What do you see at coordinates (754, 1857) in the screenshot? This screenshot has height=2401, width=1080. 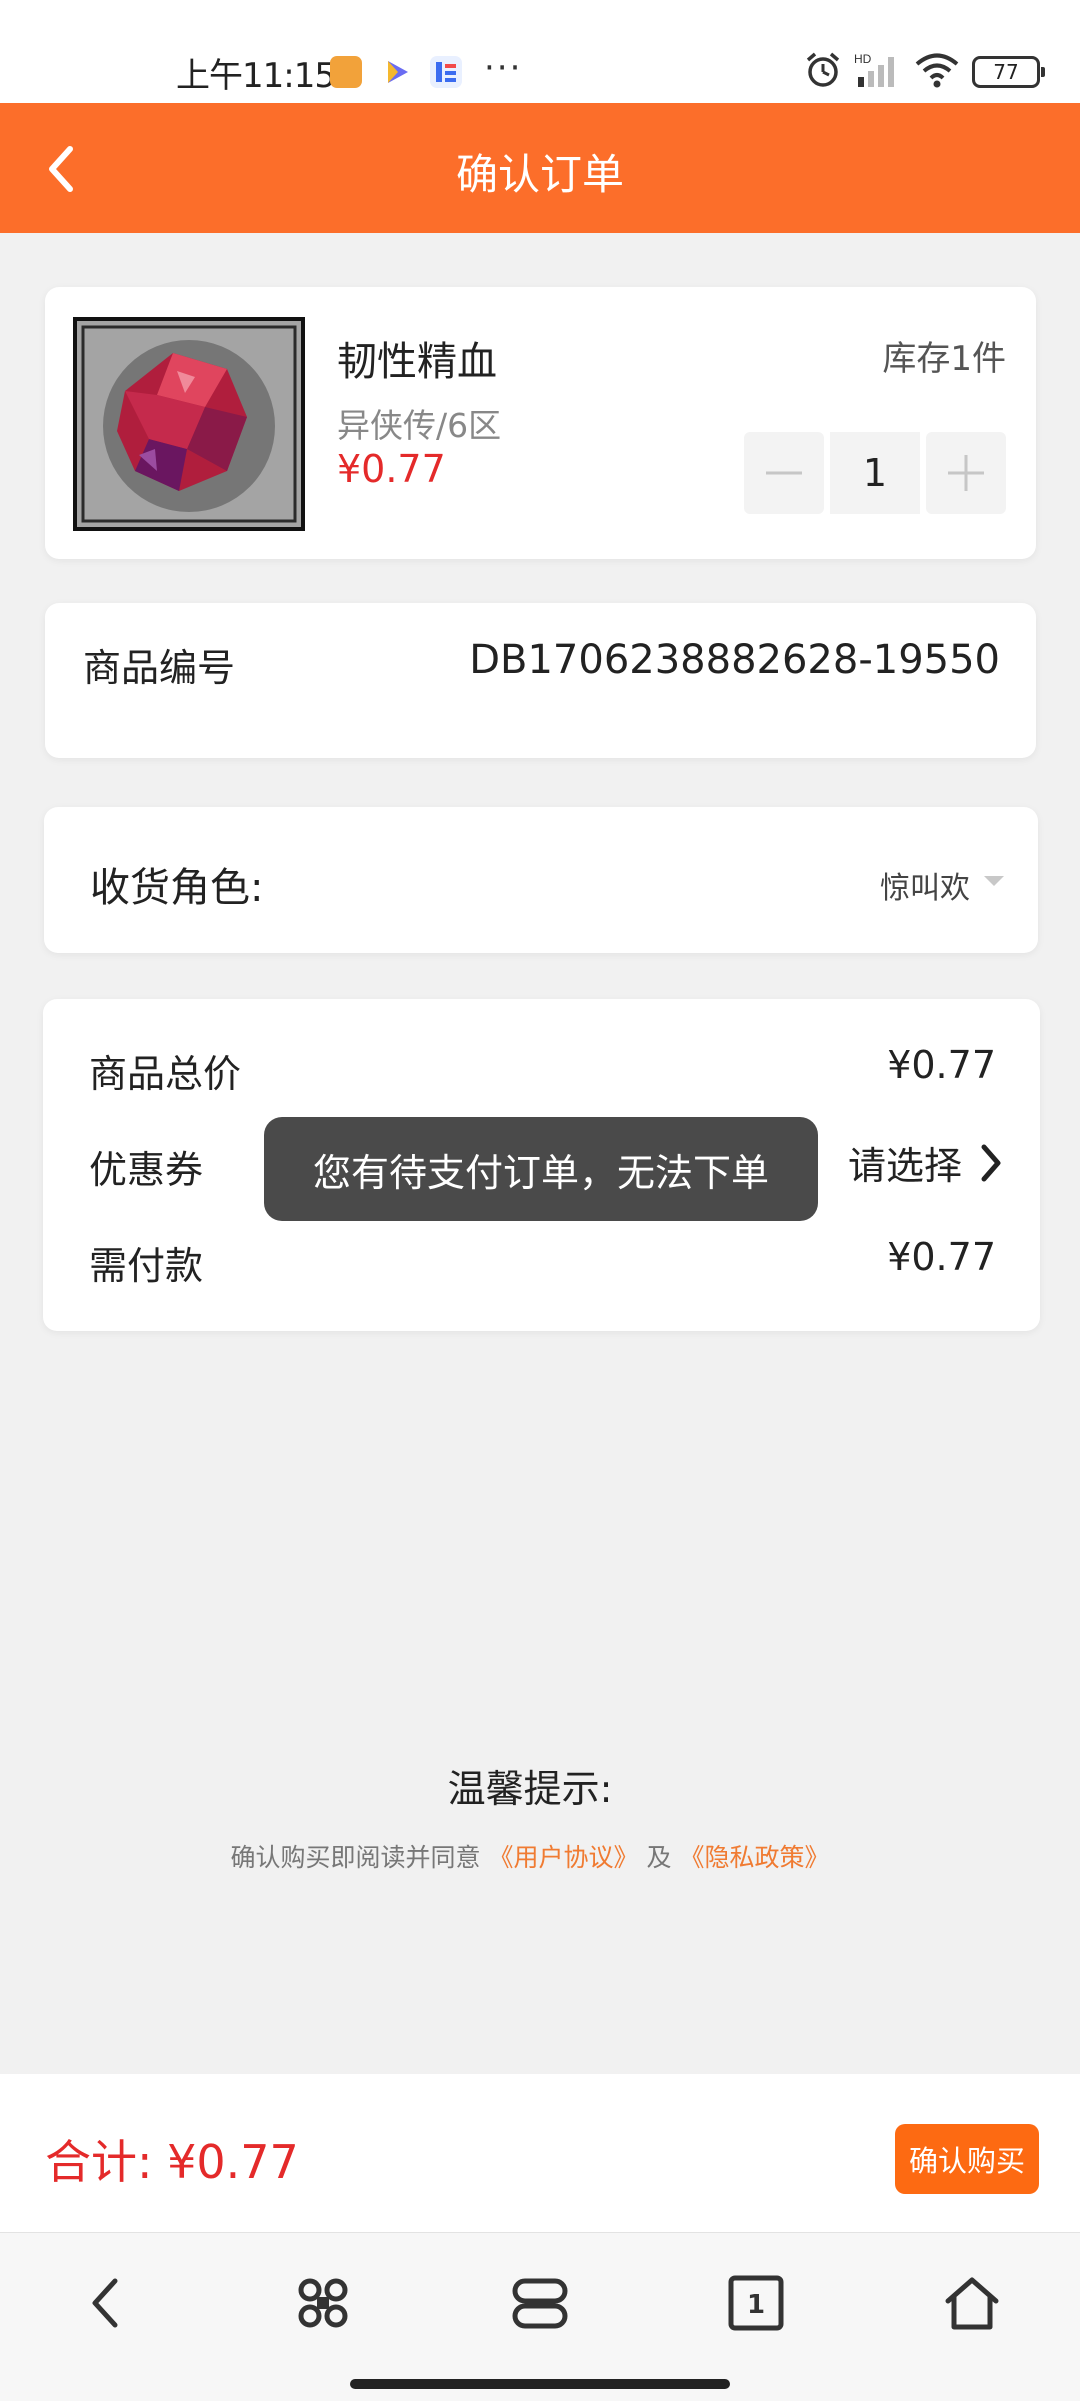 I see `privacy-policy-link: 《隐私政策》` at bounding box center [754, 1857].